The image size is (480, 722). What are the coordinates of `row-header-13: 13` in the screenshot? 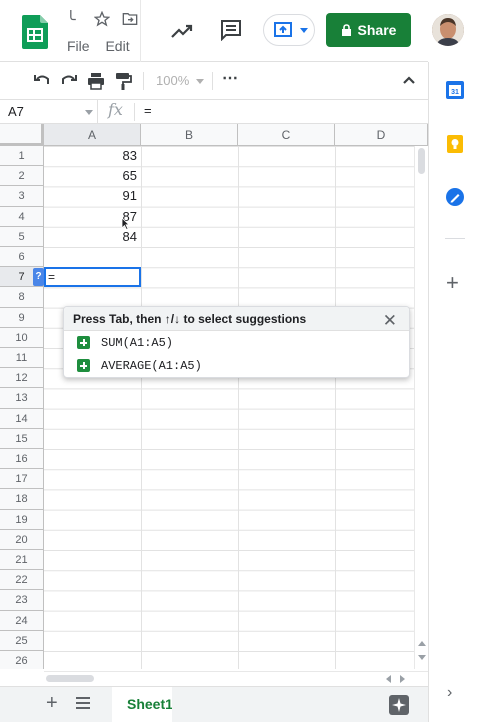 It's located at (22, 398).